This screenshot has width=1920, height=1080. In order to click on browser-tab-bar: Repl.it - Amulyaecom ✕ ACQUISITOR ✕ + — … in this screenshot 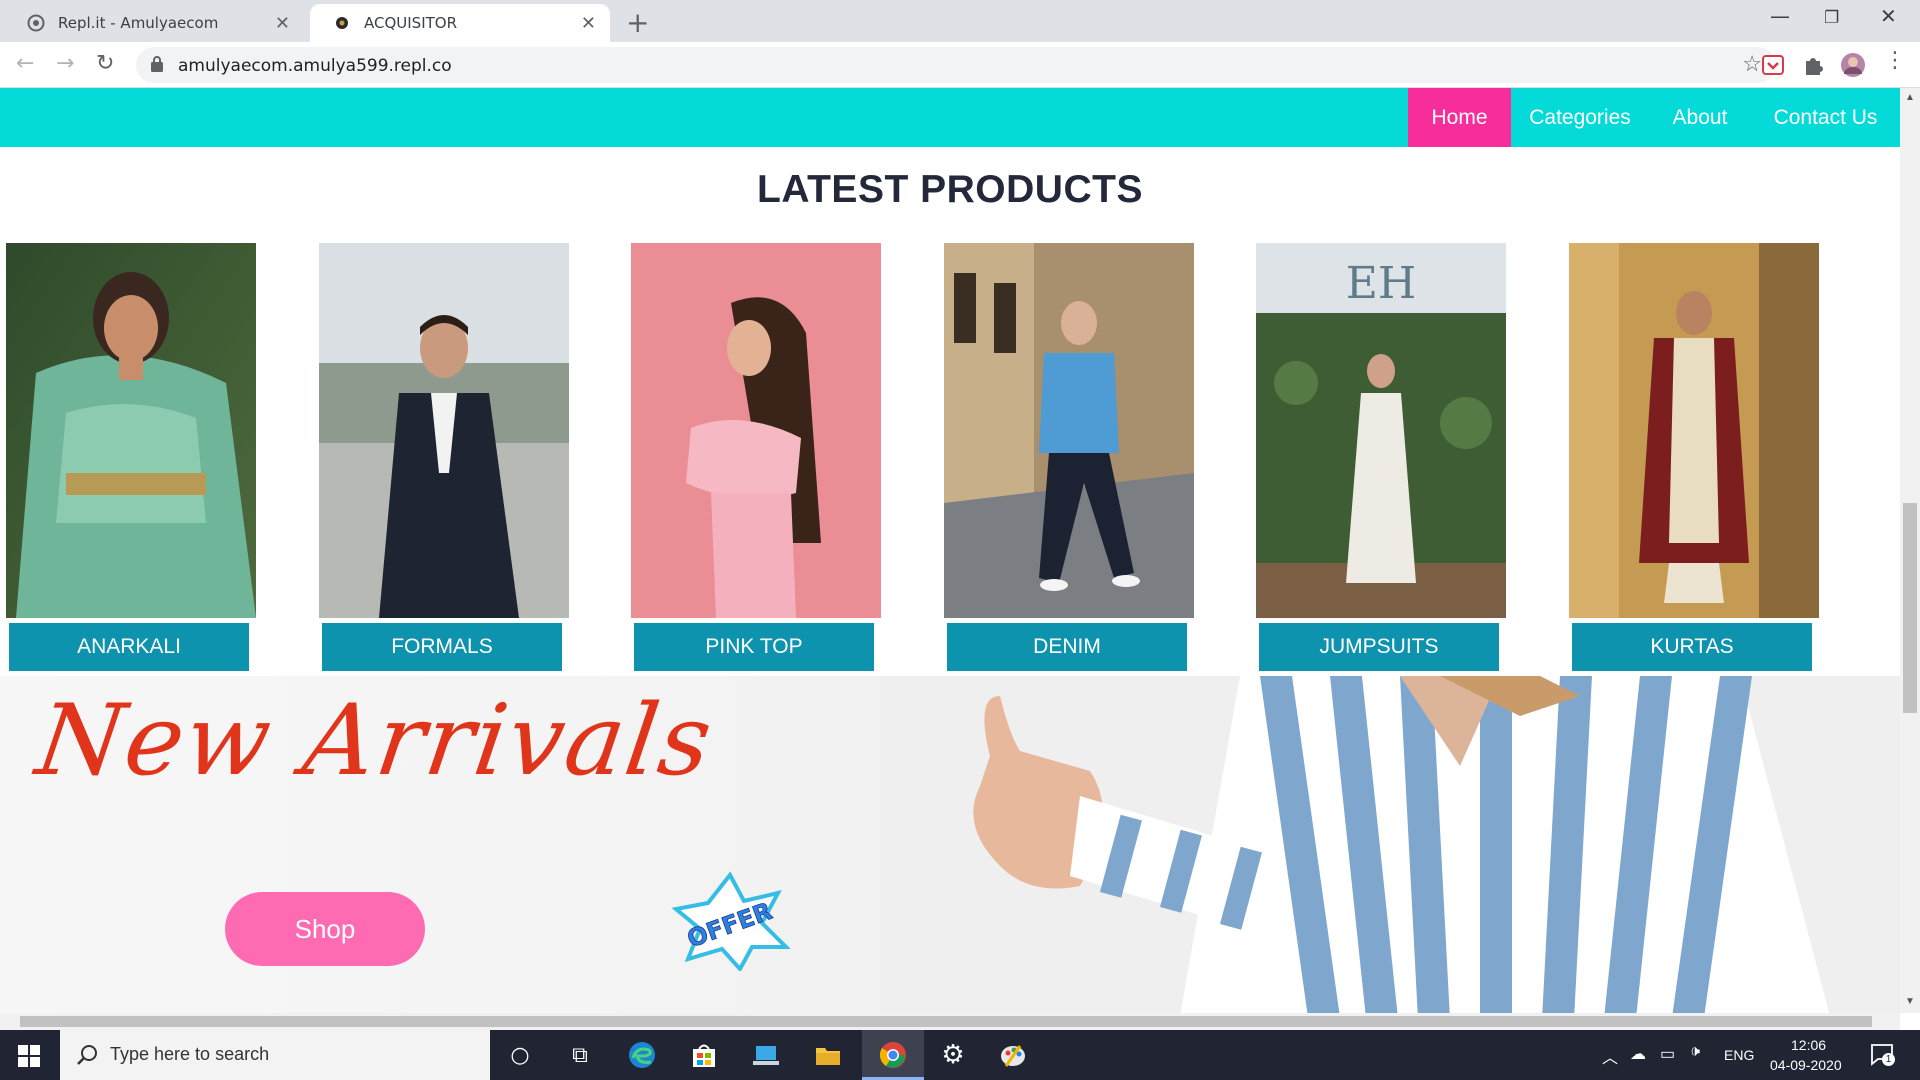, I will do `click(960, 21)`.